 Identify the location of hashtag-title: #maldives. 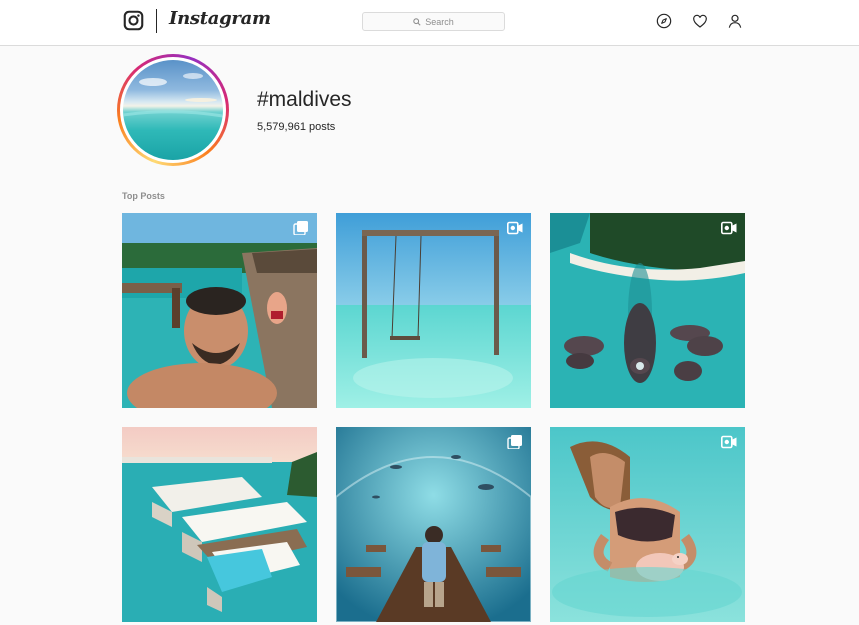
(304, 99).